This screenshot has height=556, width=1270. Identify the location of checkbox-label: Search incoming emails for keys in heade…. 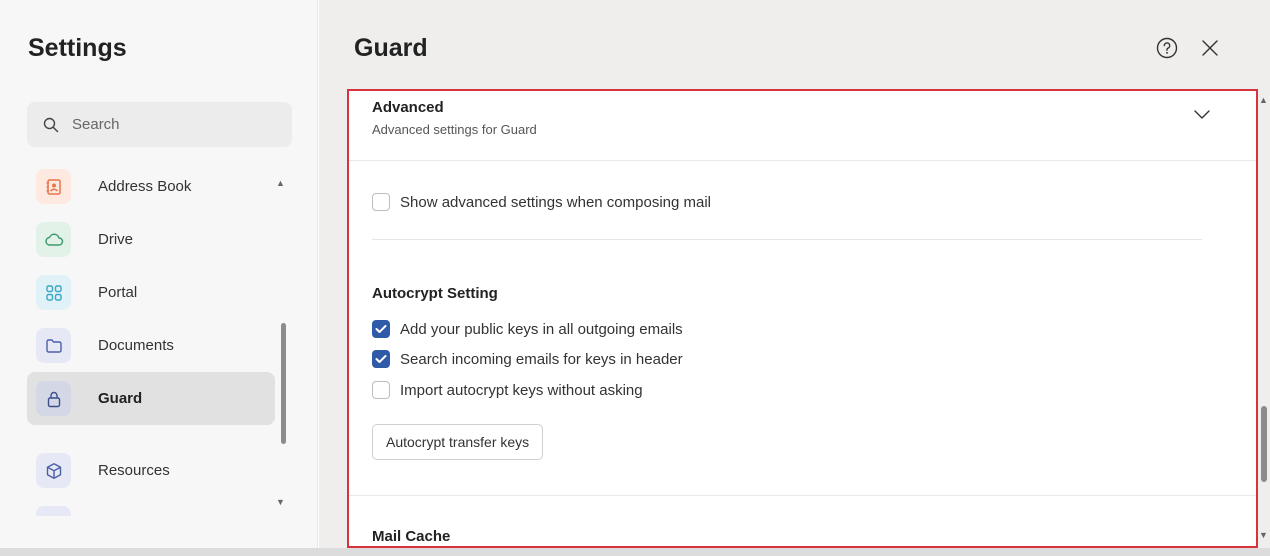
(541, 359).